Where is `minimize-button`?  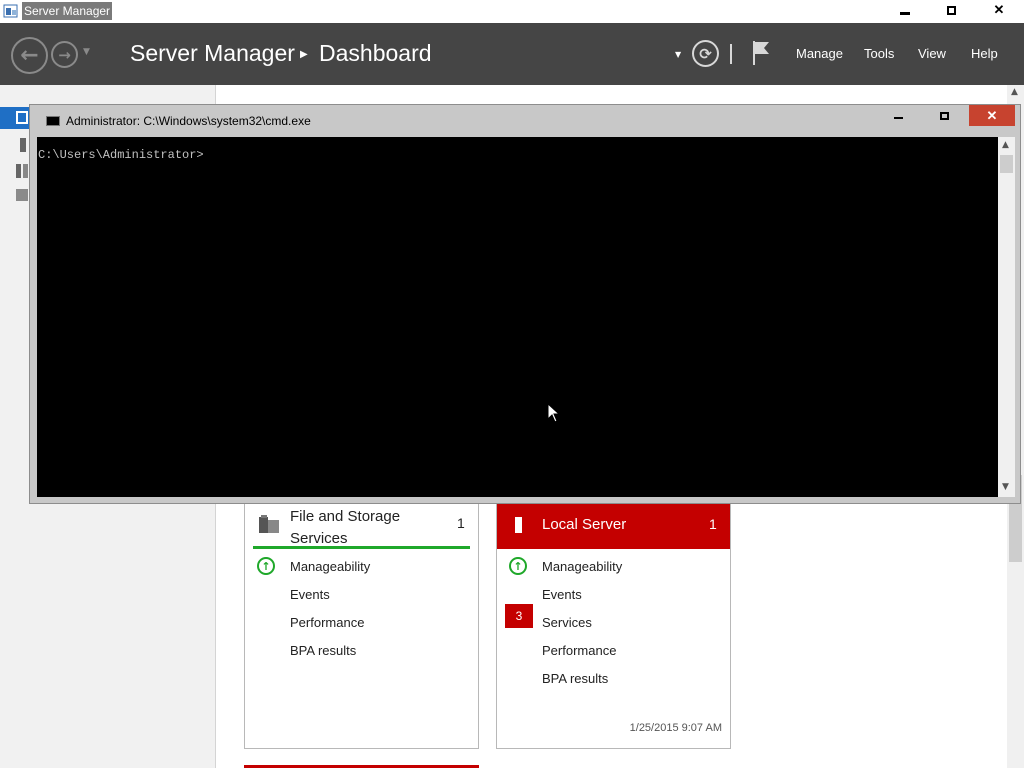 minimize-button is located at coordinates (905, 10).